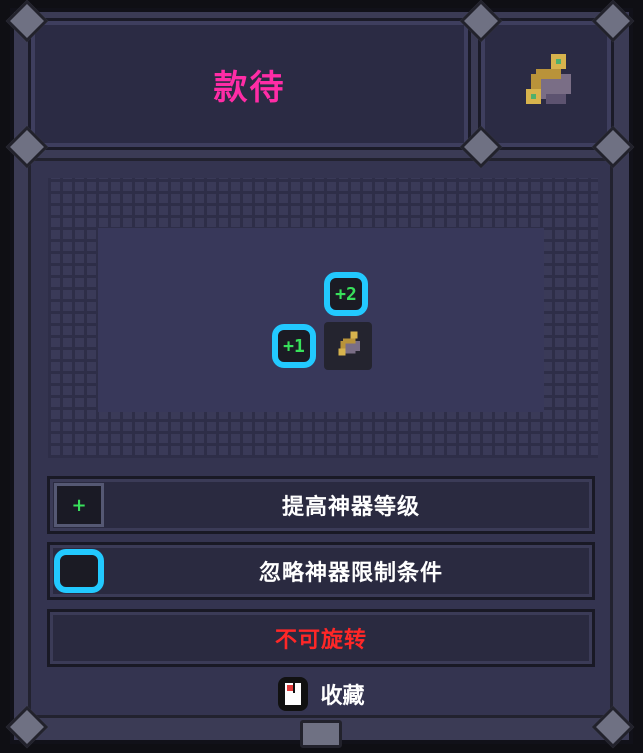  I want to click on level-plus-one-badge: +1, so click(294, 346).